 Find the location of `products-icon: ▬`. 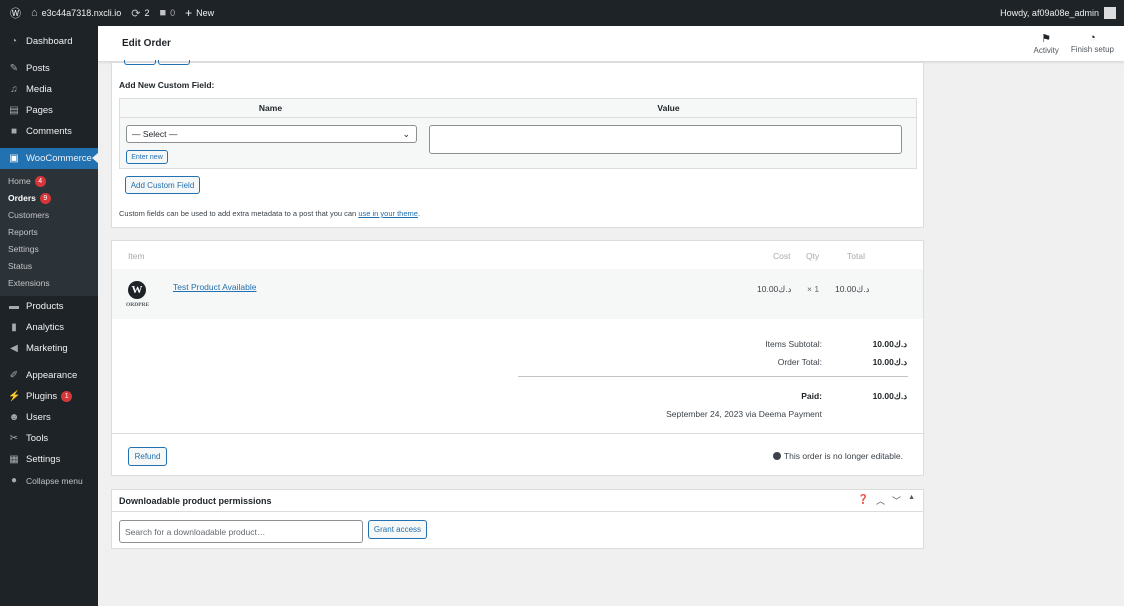

products-icon: ▬ is located at coordinates (14, 306).